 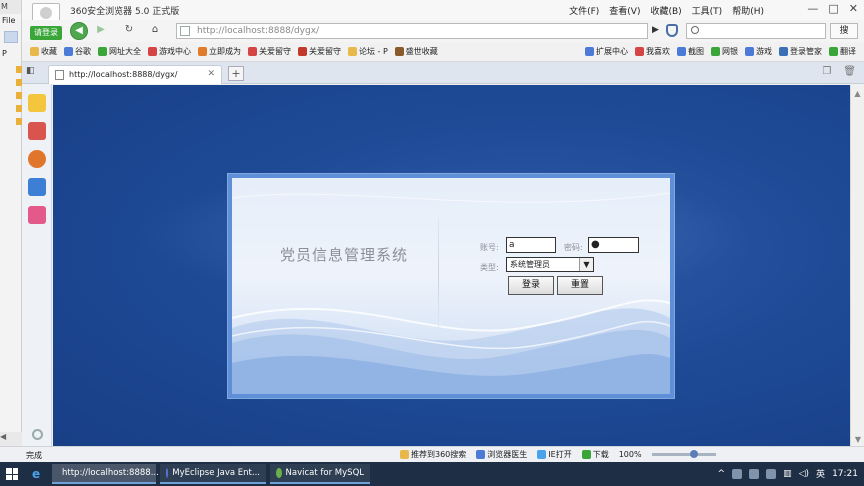 I want to click on login-badge-button: 请登录, so click(x=46, y=33).